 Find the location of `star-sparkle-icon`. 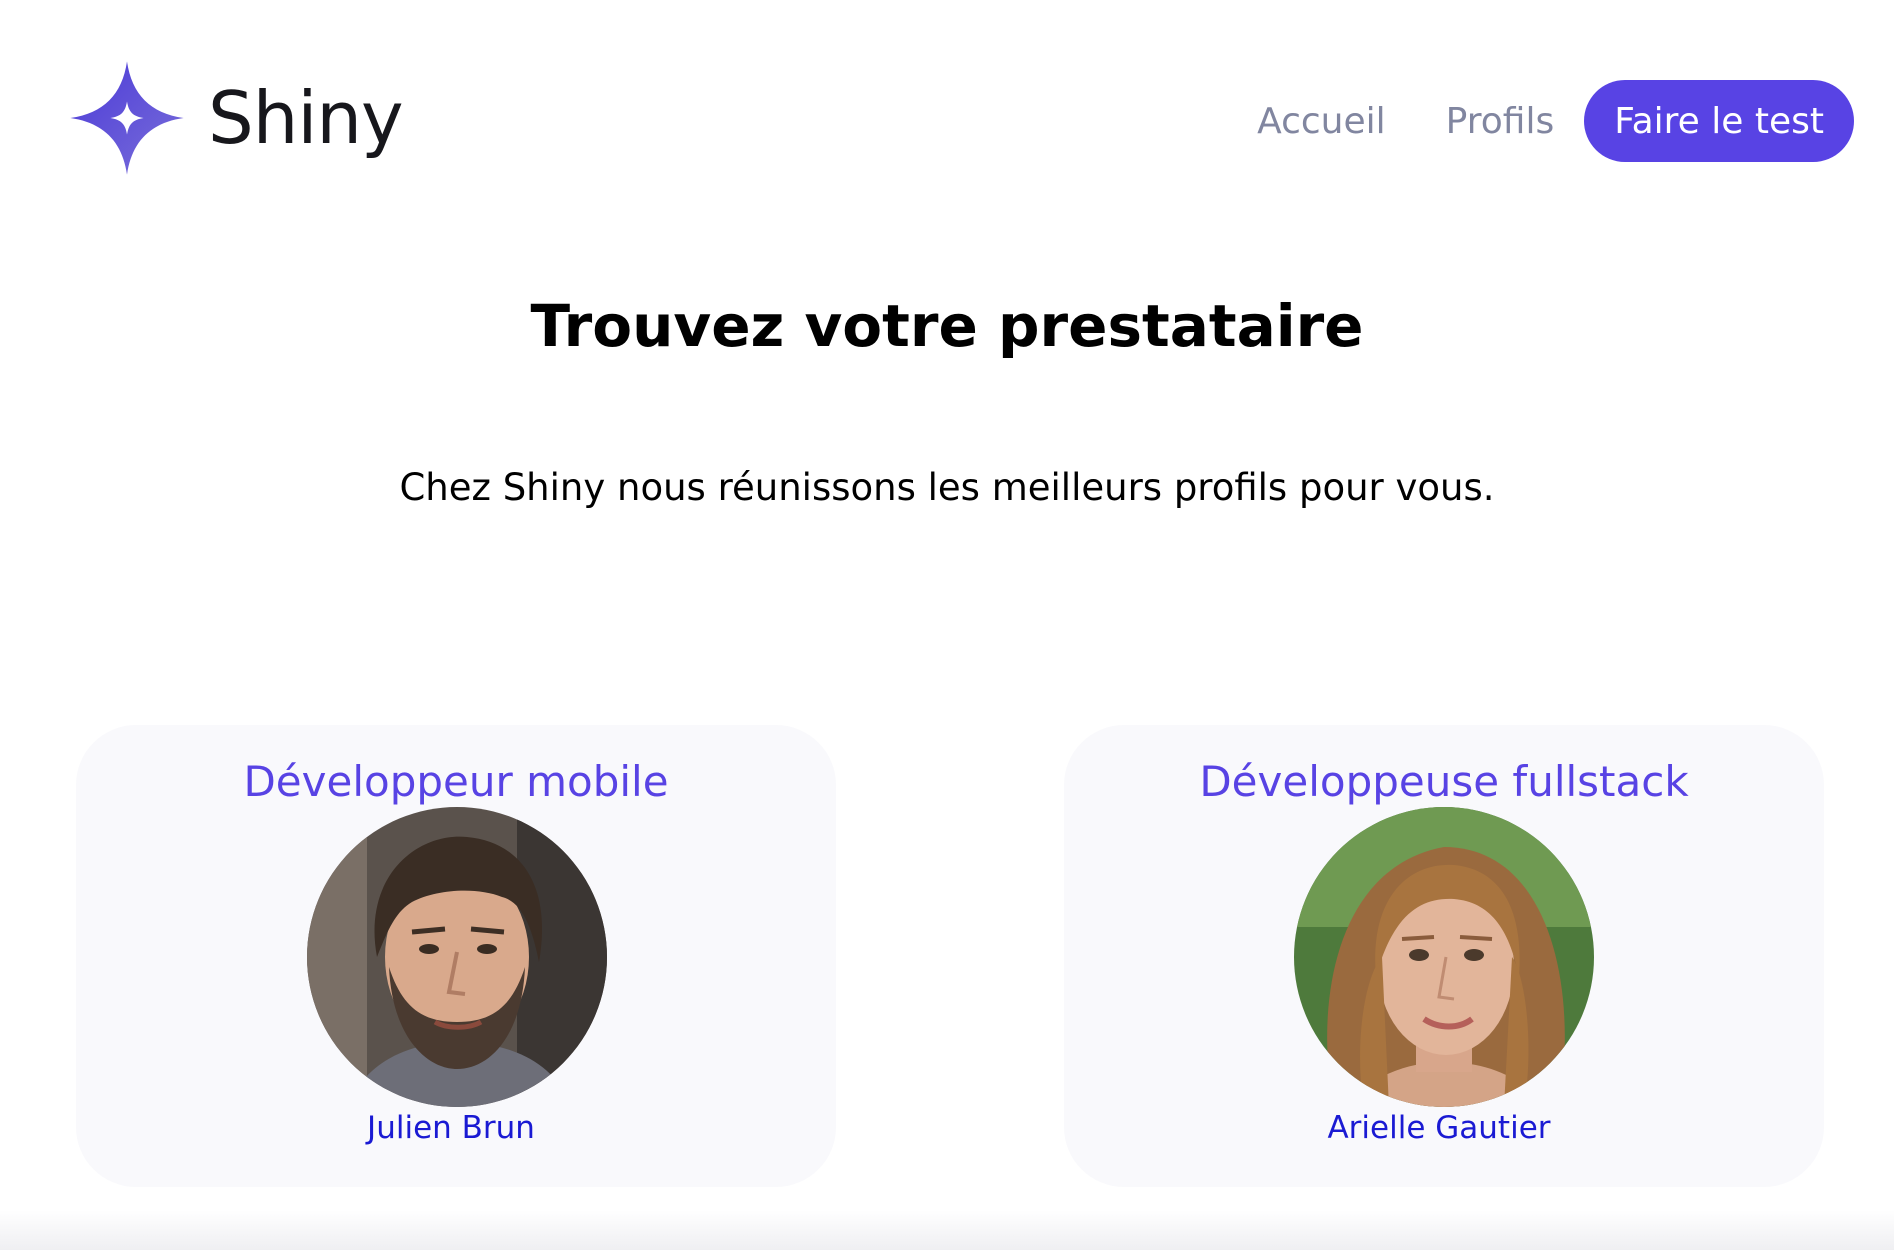

star-sparkle-icon is located at coordinates (127, 118).